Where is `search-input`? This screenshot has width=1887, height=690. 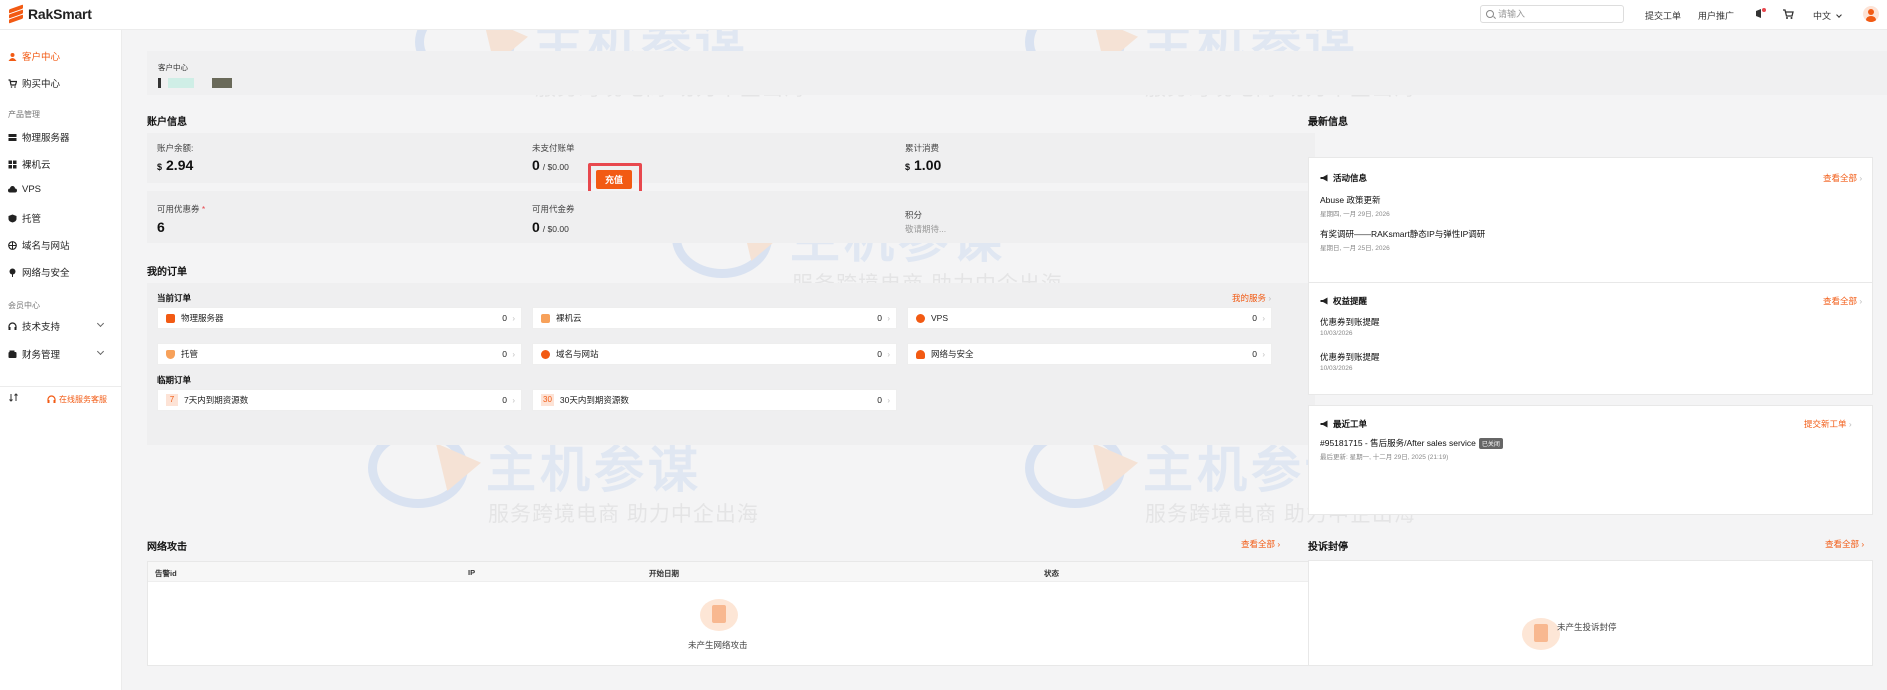 search-input is located at coordinates (1558, 14).